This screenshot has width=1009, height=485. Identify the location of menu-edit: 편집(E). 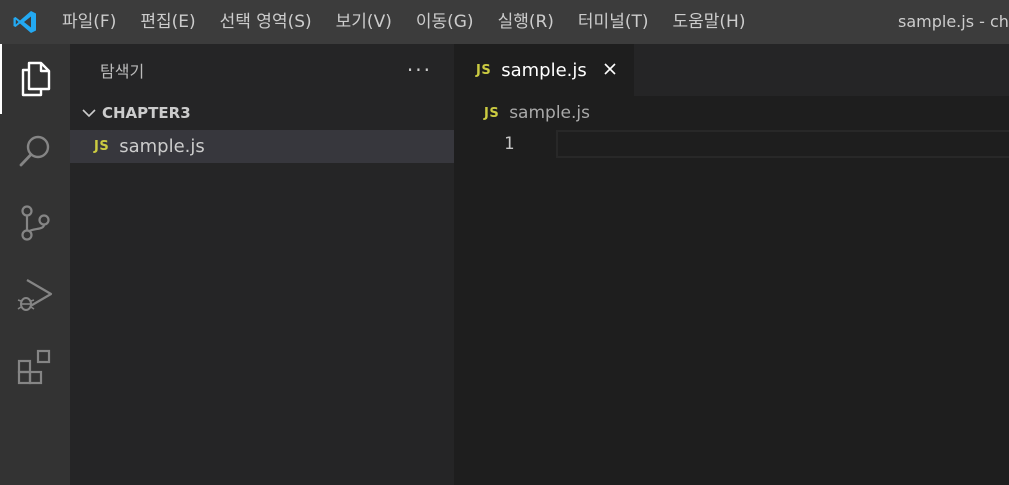
(167, 22).